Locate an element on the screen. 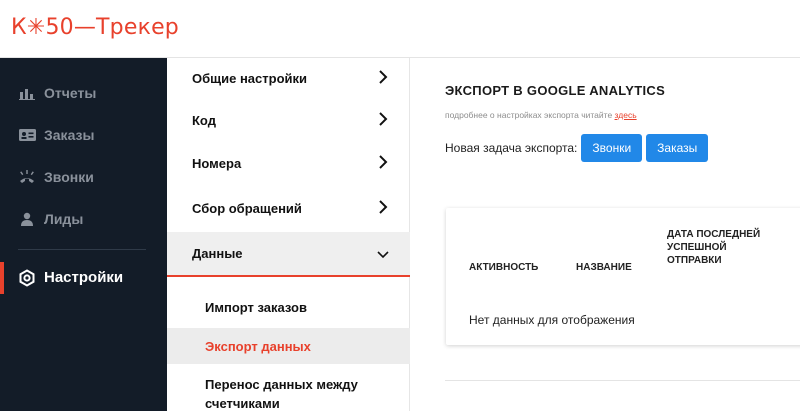 This screenshot has width=800, height=411. settings-item-code: Код is located at coordinates (288, 120).